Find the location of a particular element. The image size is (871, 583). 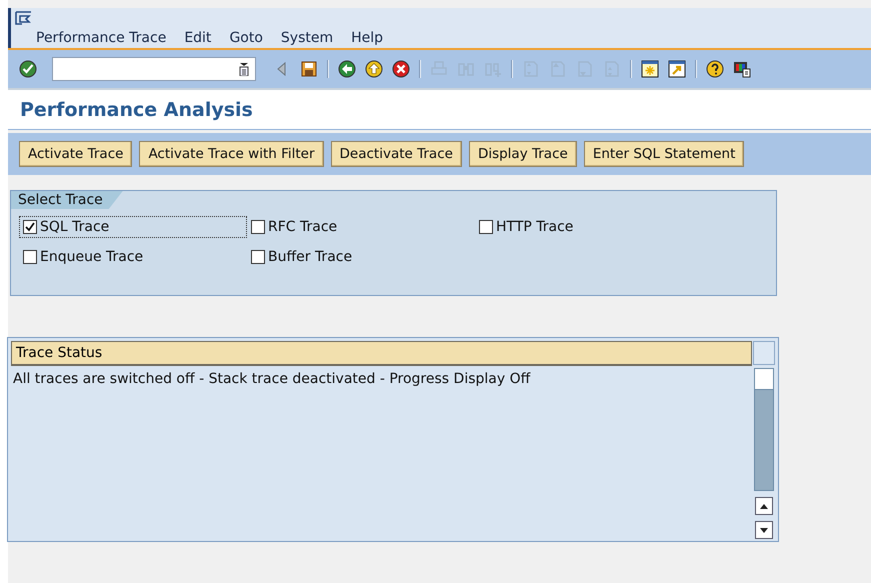

up-arrow-icon is located at coordinates (764, 506).